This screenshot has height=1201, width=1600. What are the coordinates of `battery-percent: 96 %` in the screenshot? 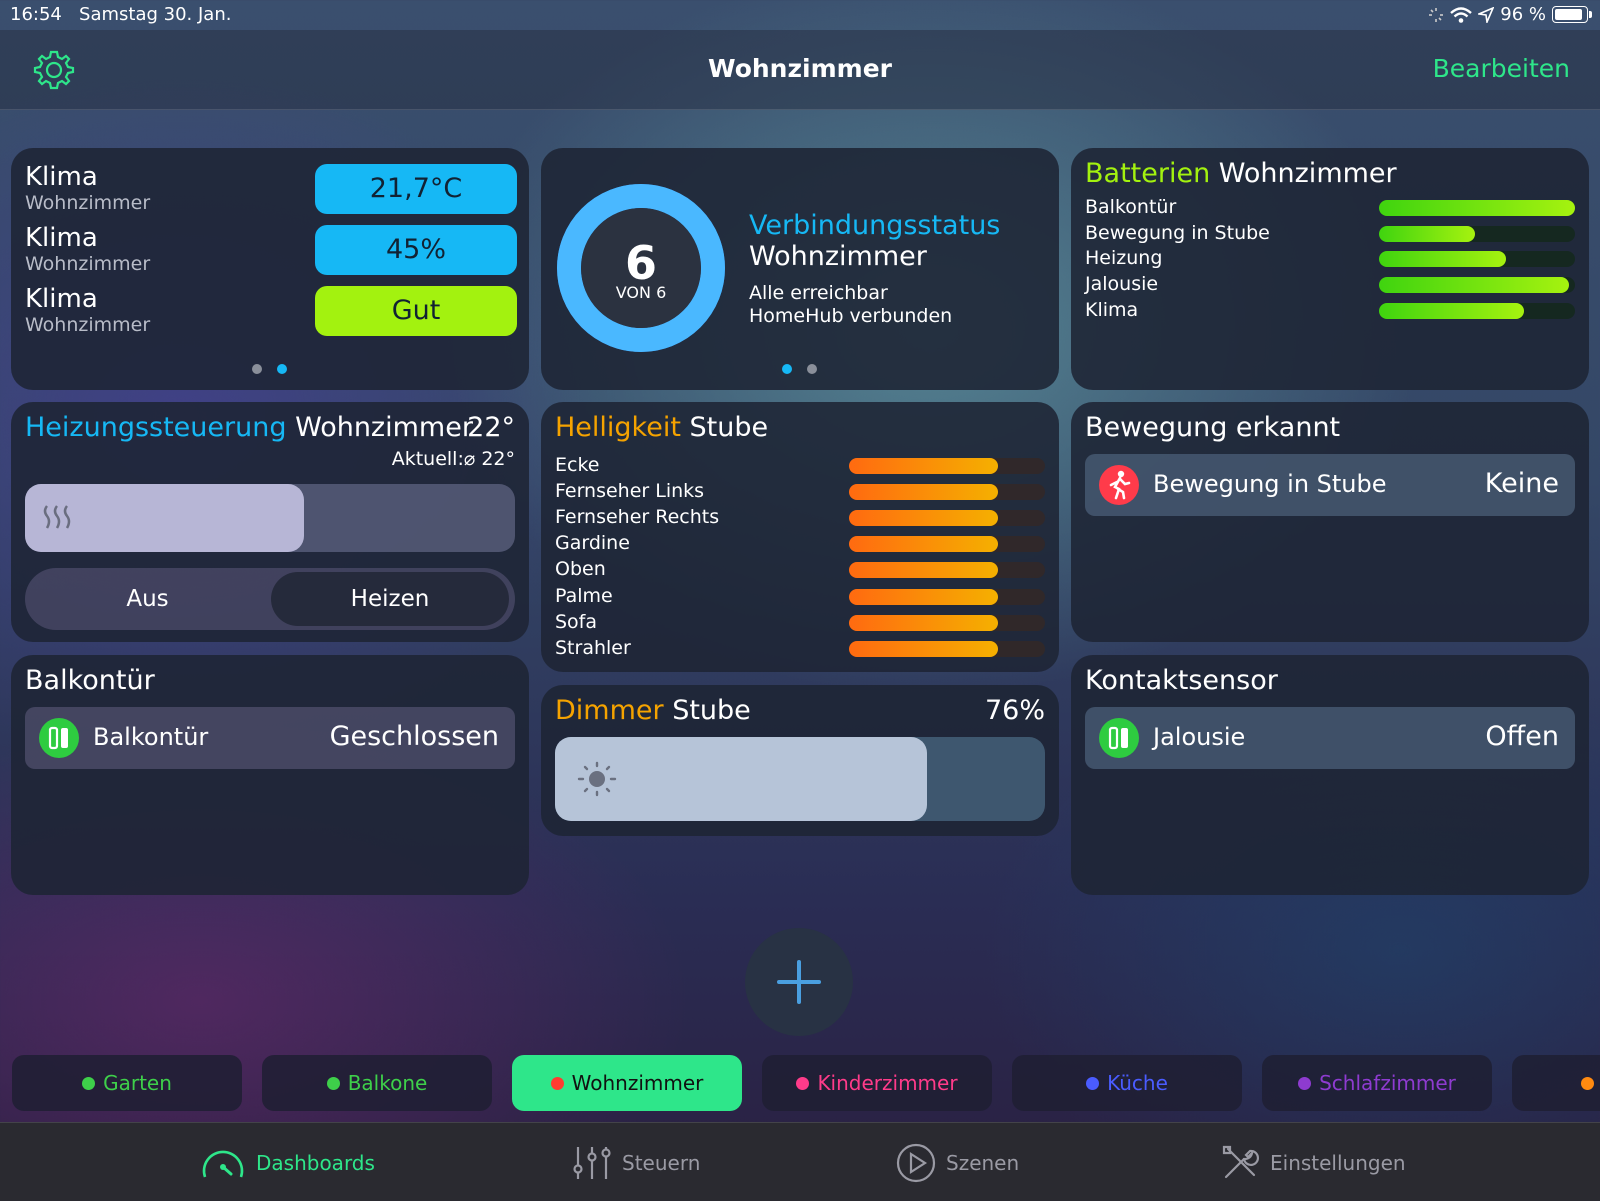 It's located at (1523, 14).